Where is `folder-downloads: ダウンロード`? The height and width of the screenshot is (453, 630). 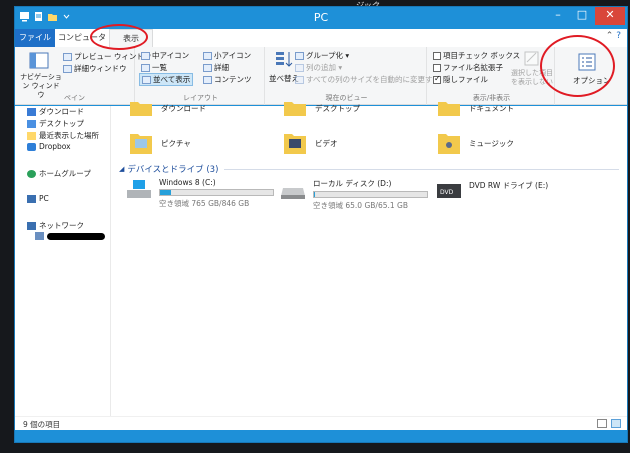 folder-downloads: ダウンロード is located at coordinates (167, 108).